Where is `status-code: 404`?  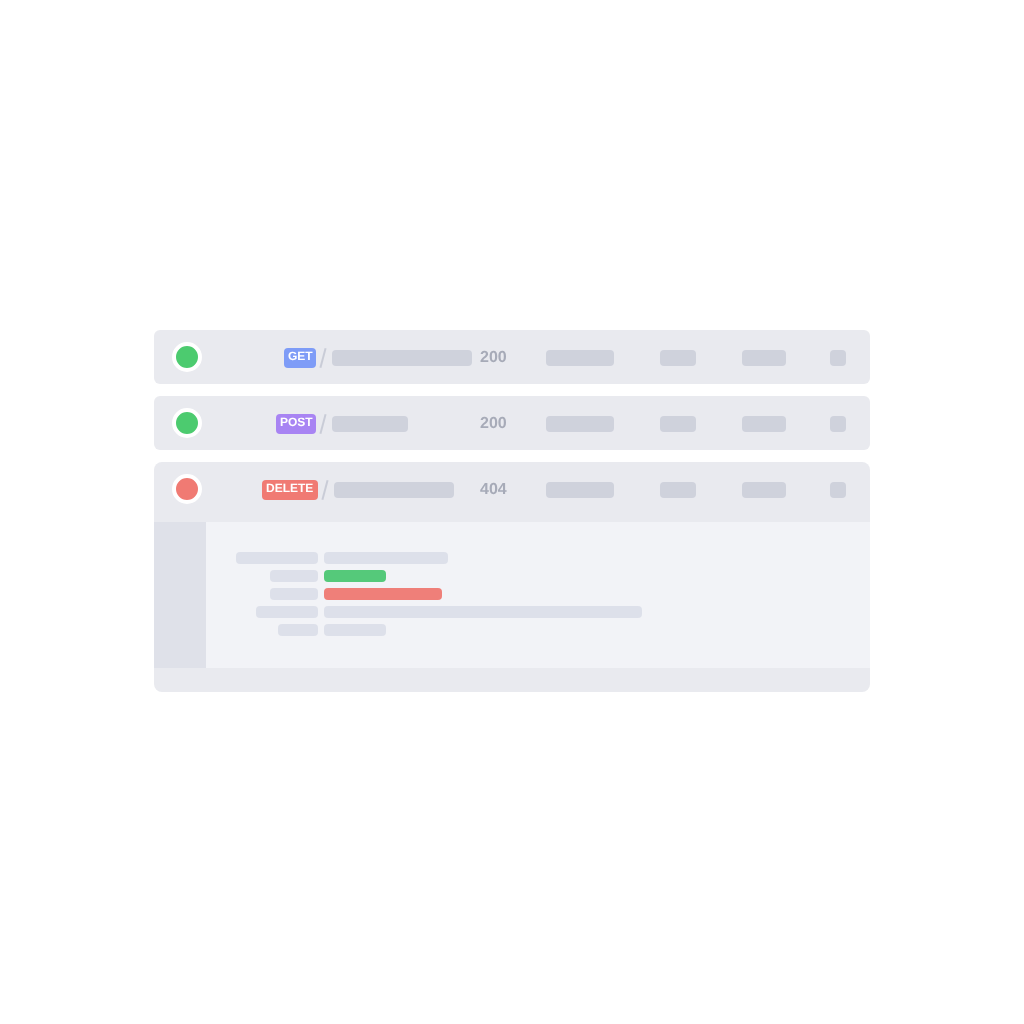
status-code: 404 is located at coordinates (493, 489).